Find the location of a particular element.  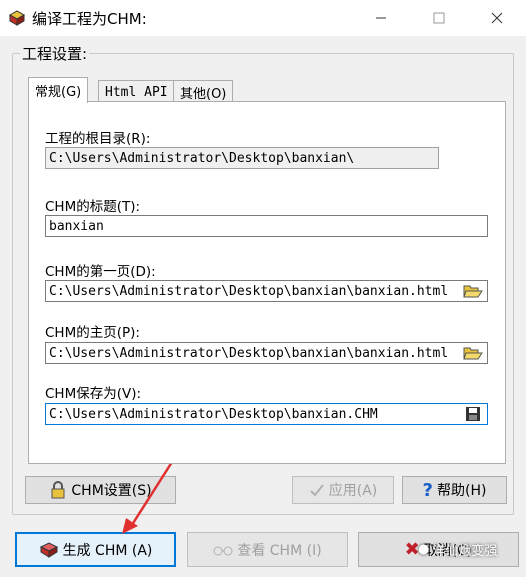

help-button: ? 帮助(H) is located at coordinates (454, 490).